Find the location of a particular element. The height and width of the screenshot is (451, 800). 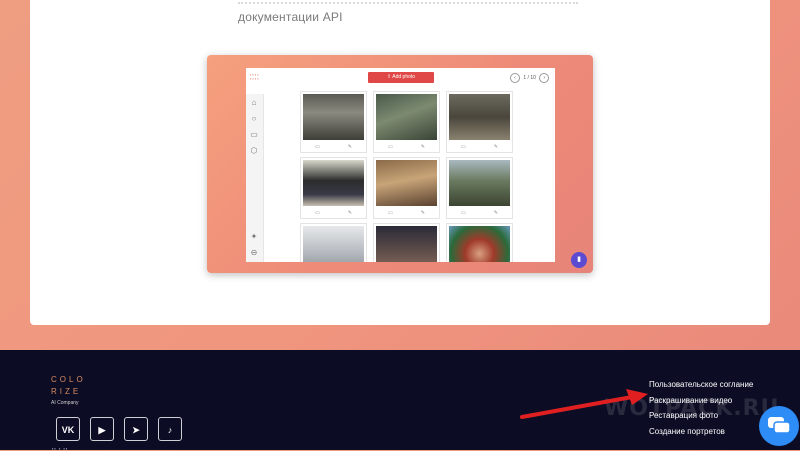

prev-page-button: ‹ is located at coordinates (515, 78).